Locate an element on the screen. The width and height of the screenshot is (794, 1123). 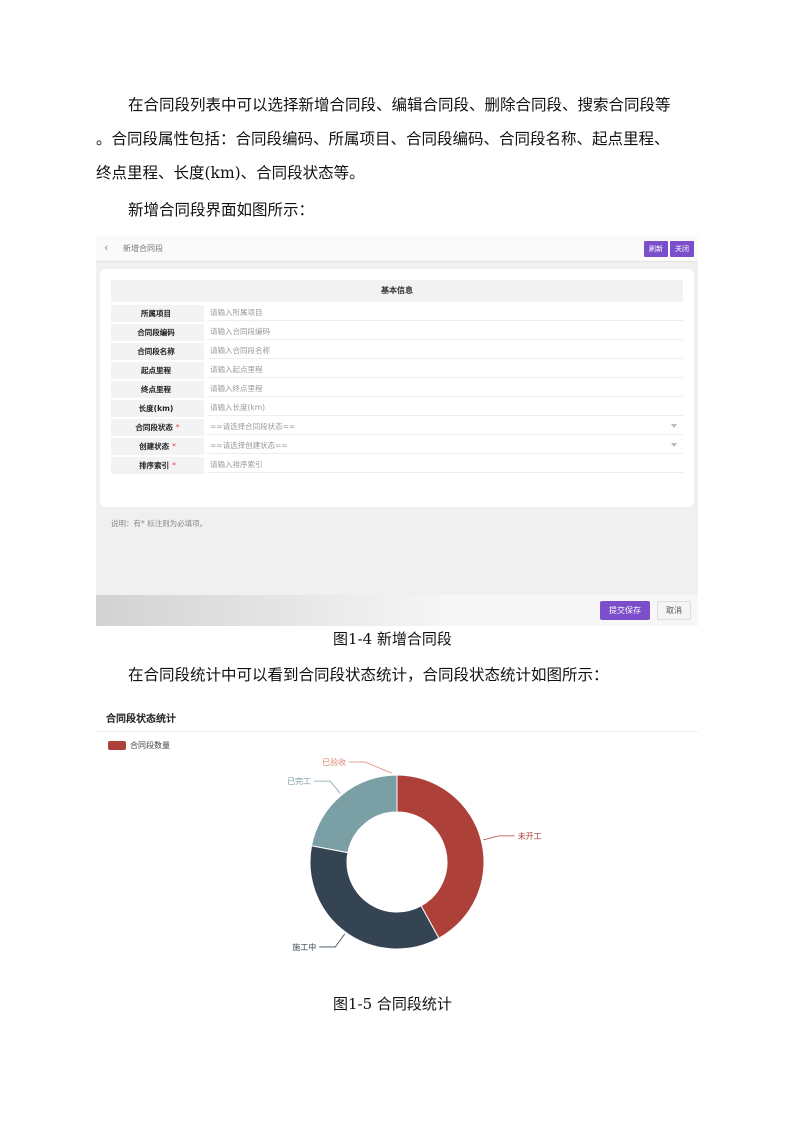
length-input: 请输入长度(km) is located at coordinates (445, 408).